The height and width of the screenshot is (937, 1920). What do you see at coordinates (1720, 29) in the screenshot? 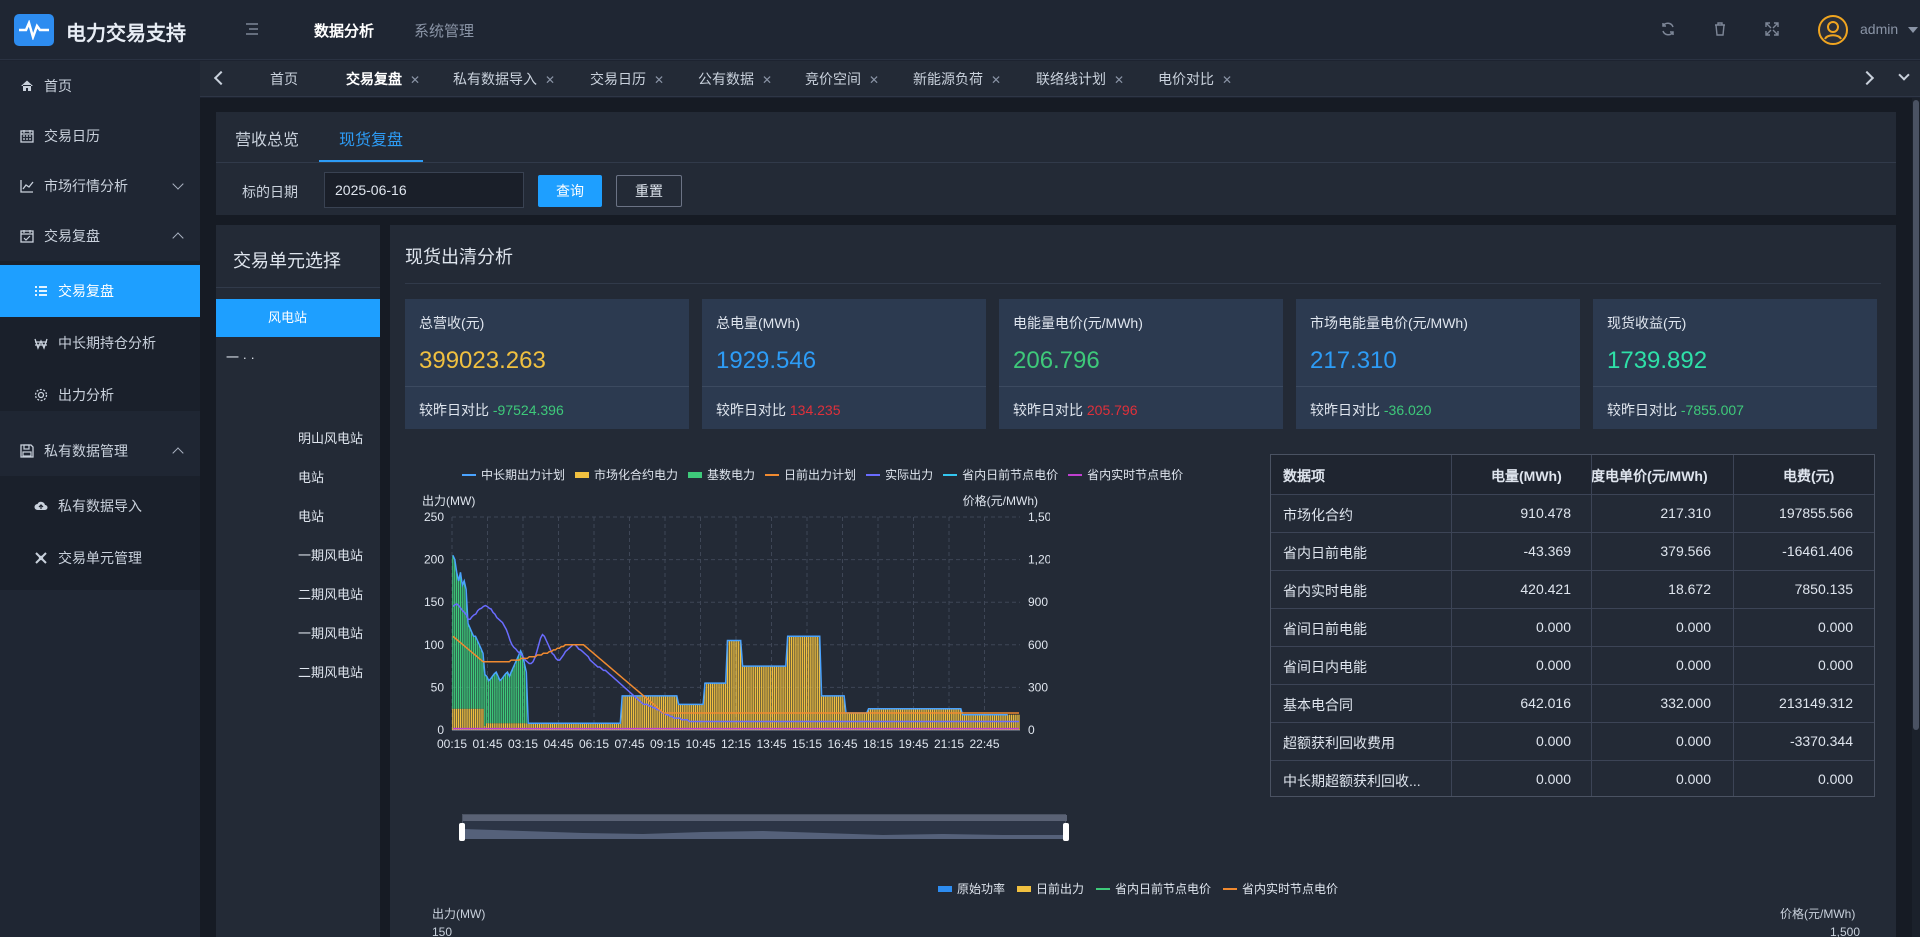
I see `trash-icon` at bounding box center [1720, 29].